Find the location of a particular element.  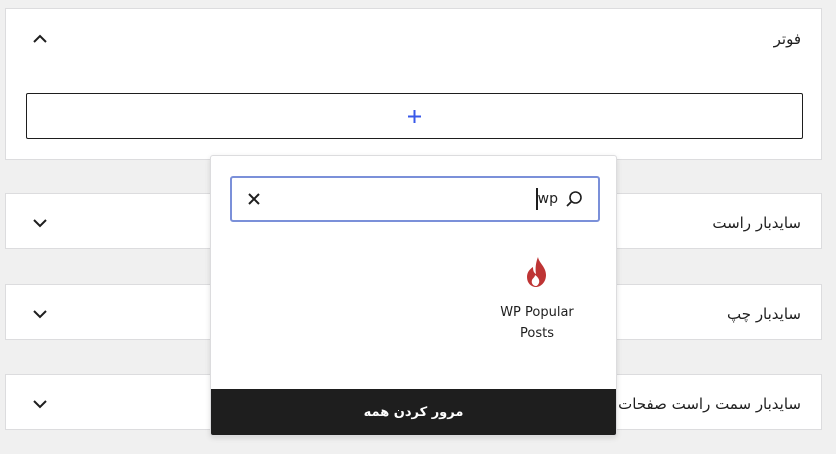

search-icon is located at coordinates (574, 199).